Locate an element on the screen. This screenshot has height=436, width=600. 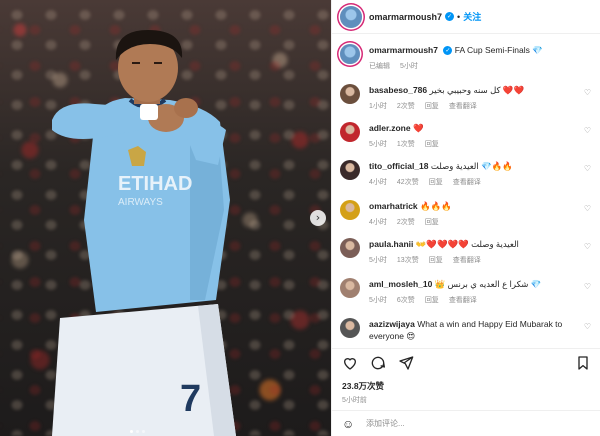
post-time: 5小时前 is located at coordinates (354, 400).